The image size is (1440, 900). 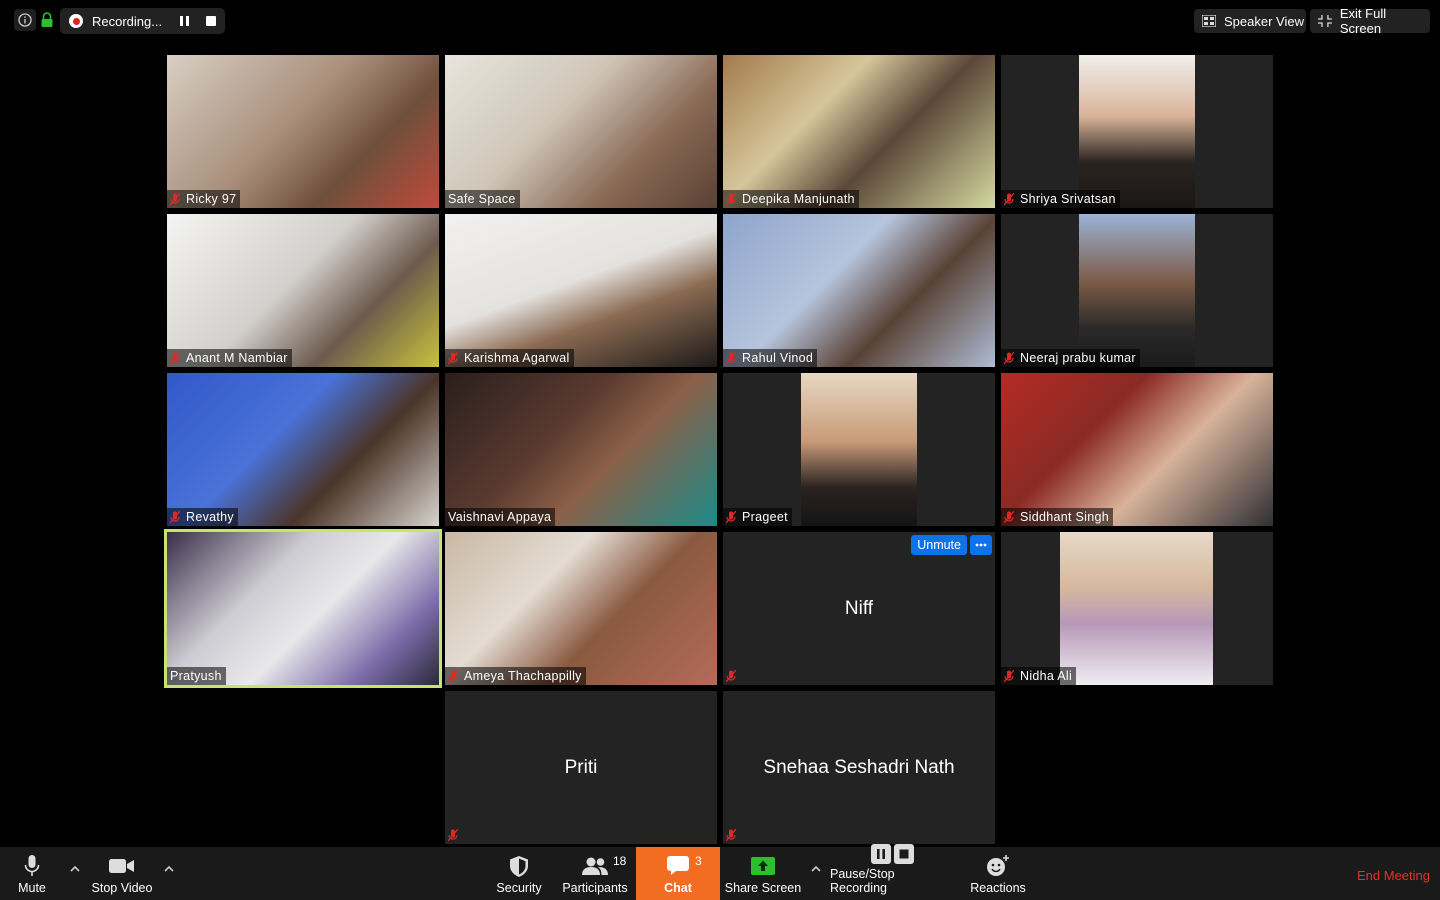 What do you see at coordinates (517, 358) in the screenshot?
I see `participant-name: Karishma Agarwal` at bounding box center [517, 358].